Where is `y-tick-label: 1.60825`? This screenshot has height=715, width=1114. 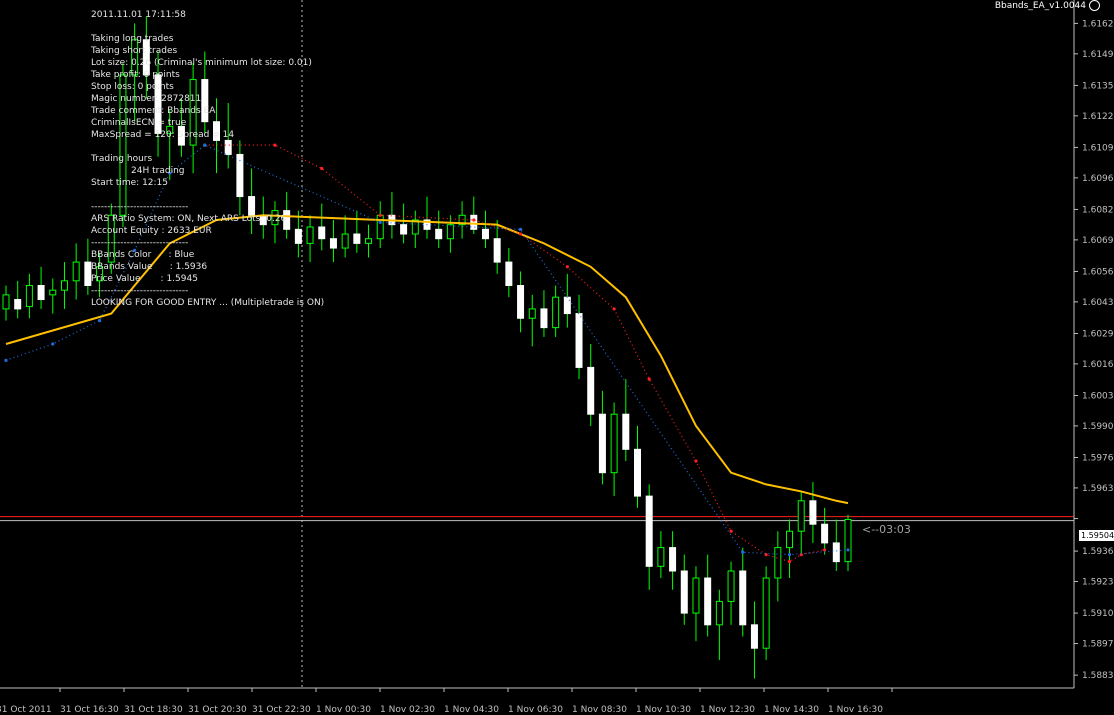 y-tick-label: 1.60825 is located at coordinates (1098, 210).